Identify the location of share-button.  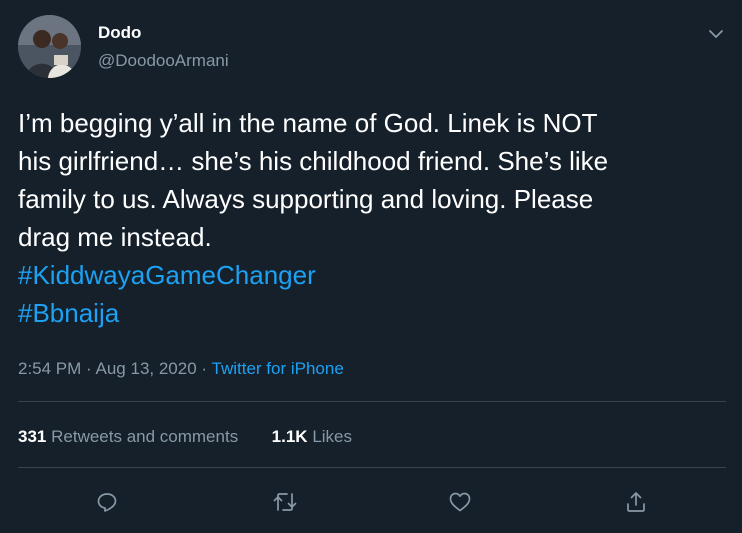
(636, 502).